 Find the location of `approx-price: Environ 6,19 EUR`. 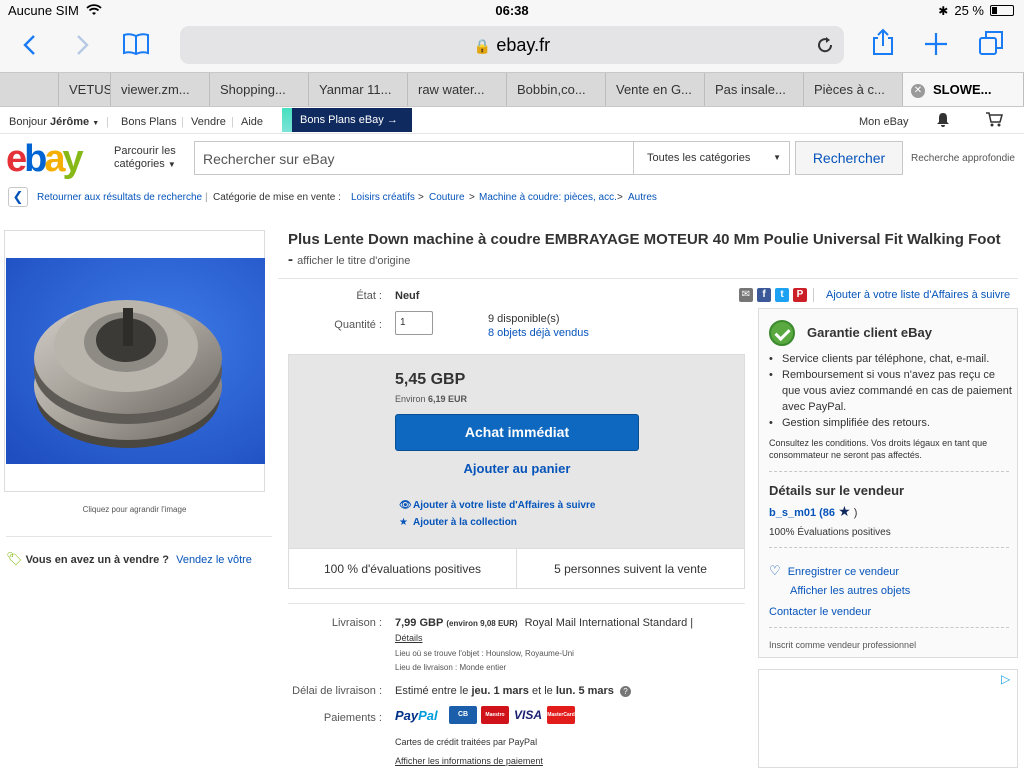

approx-price: Environ 6,19 EUR is located at coordinates (431, 399).